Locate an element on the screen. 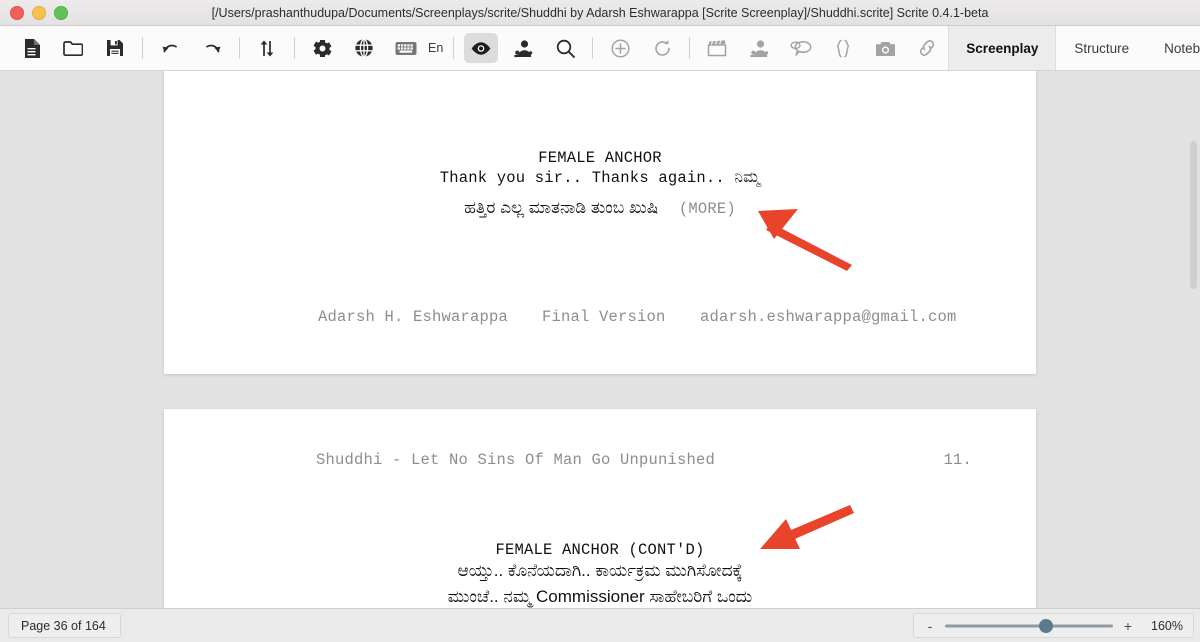 This screenshot has height=642, width=1200. keyboard-icon is located at coordinates (406, 48).